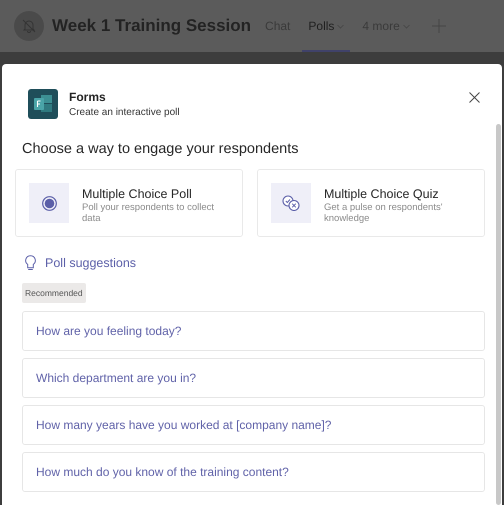 Image resolution: width=504 pixels, height=505 pixels. I want to click on lightbulb-icon, so click(30, 263).